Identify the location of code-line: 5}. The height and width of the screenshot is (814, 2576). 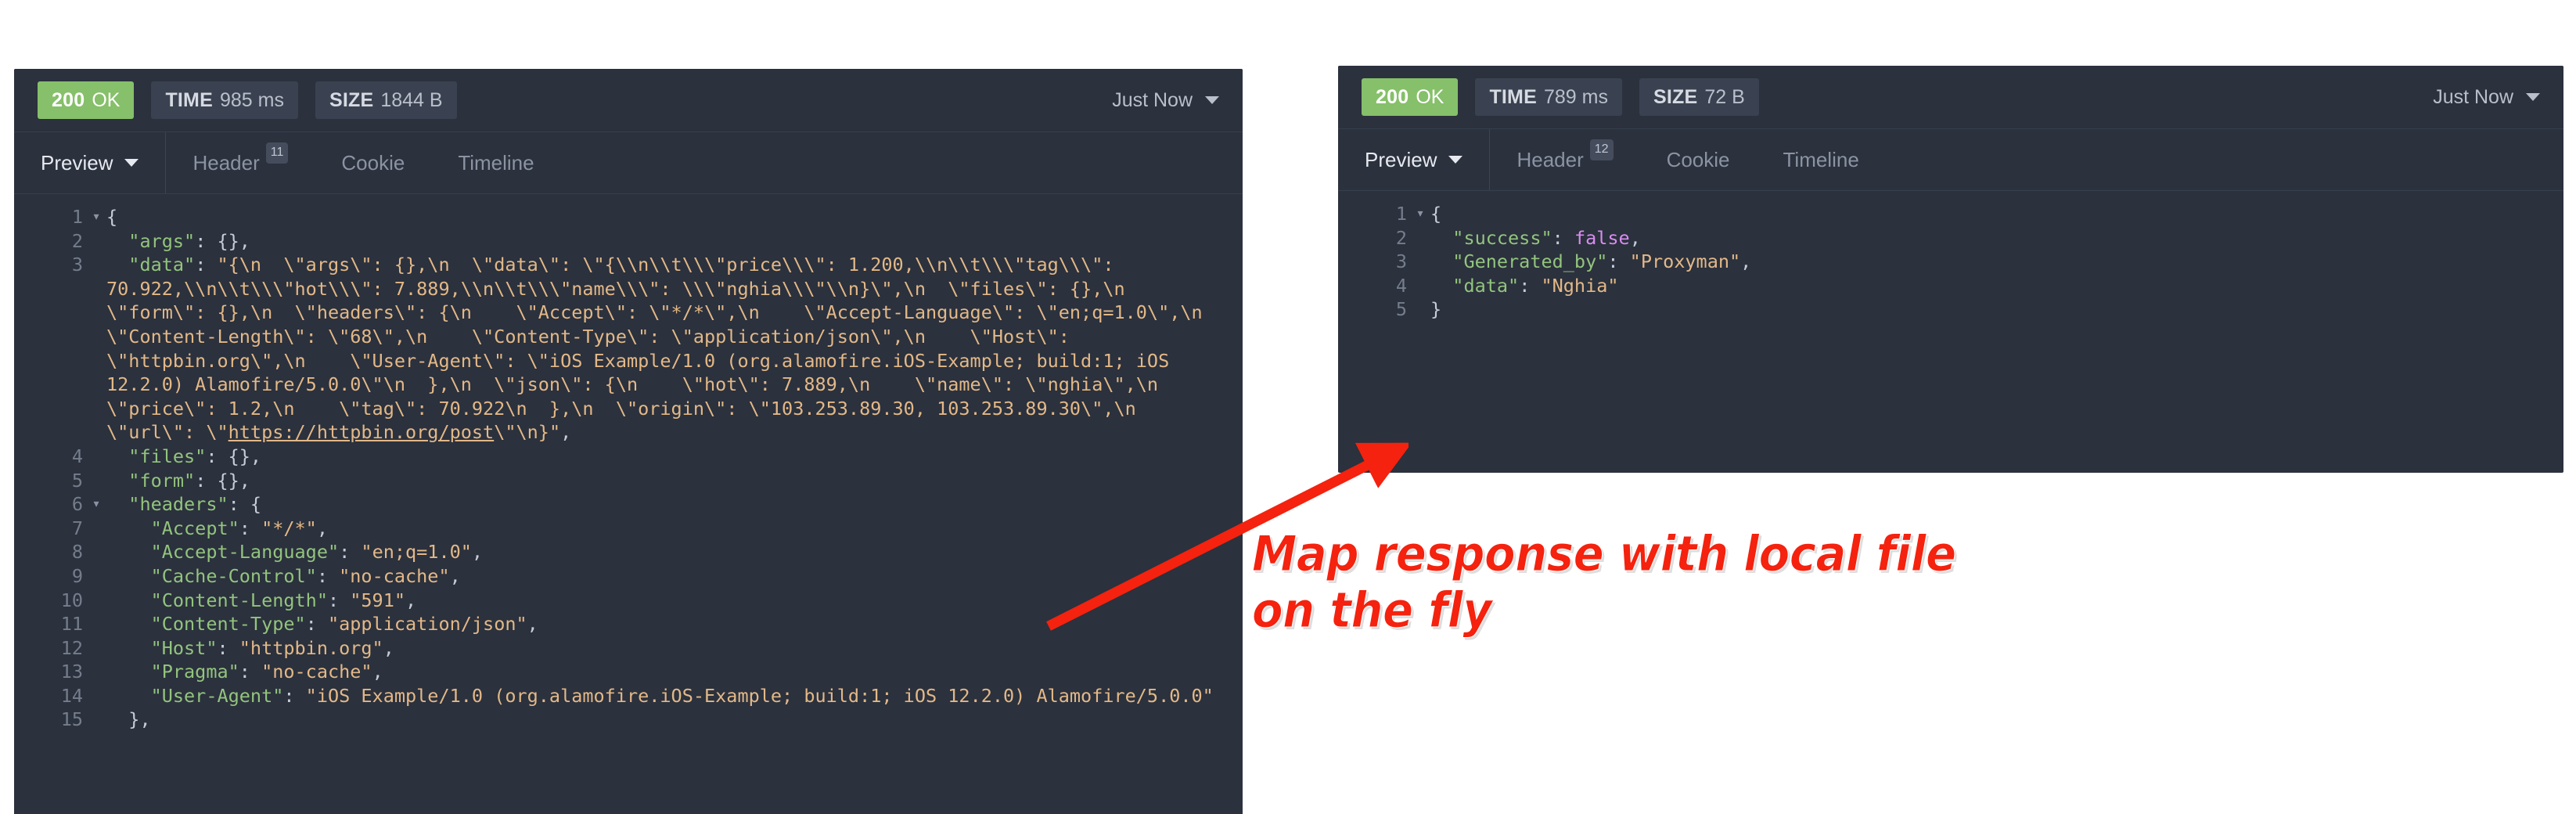
(1950, 309).